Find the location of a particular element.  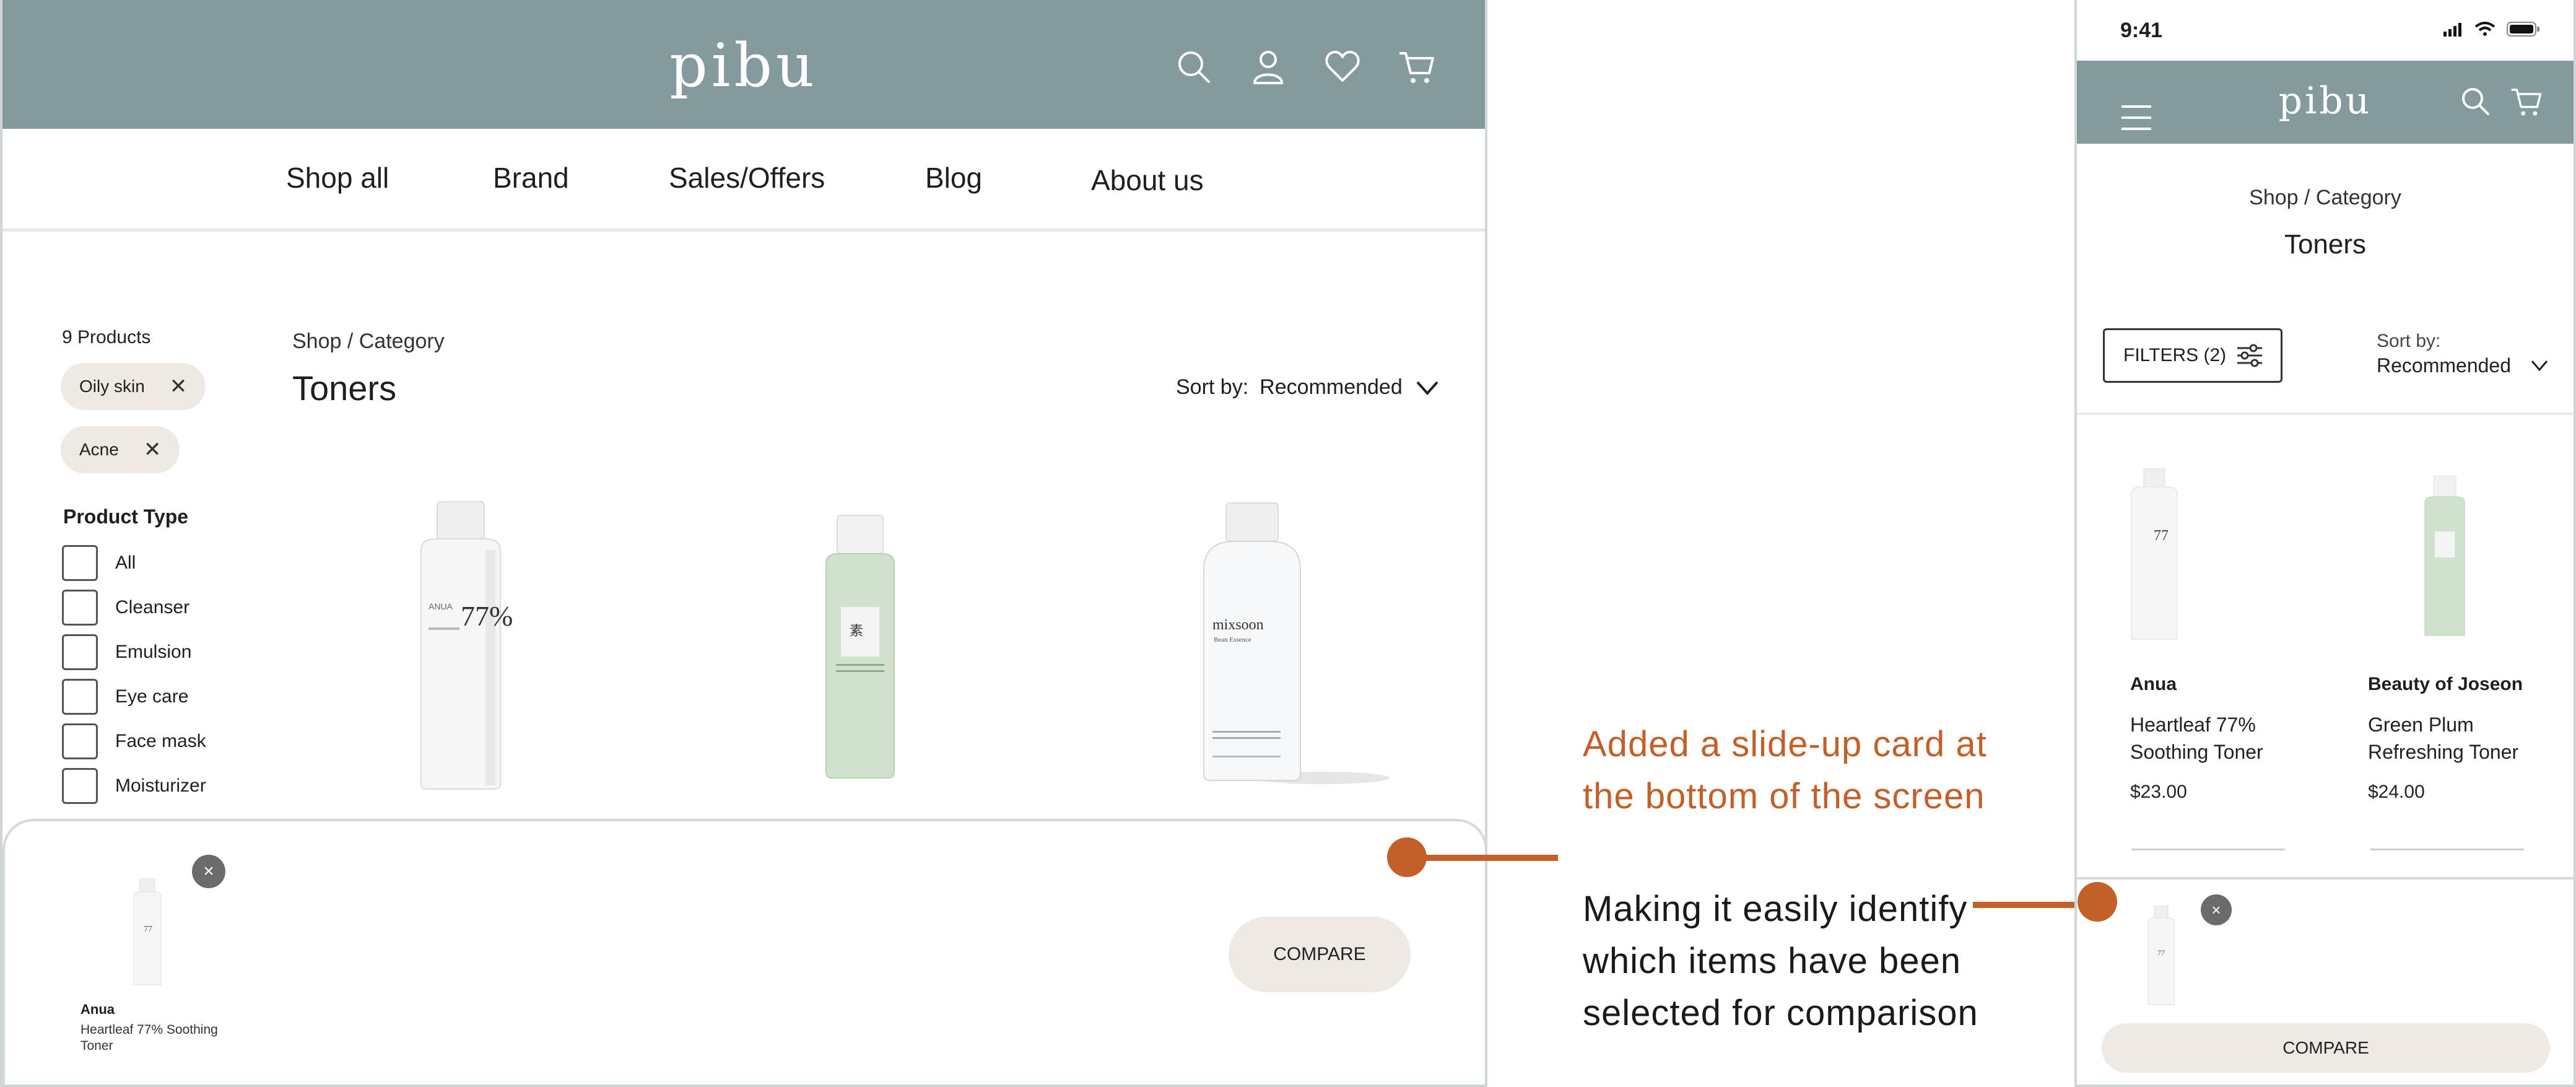

selected-product-brand: Anua is located at coordinates (97, 1009).